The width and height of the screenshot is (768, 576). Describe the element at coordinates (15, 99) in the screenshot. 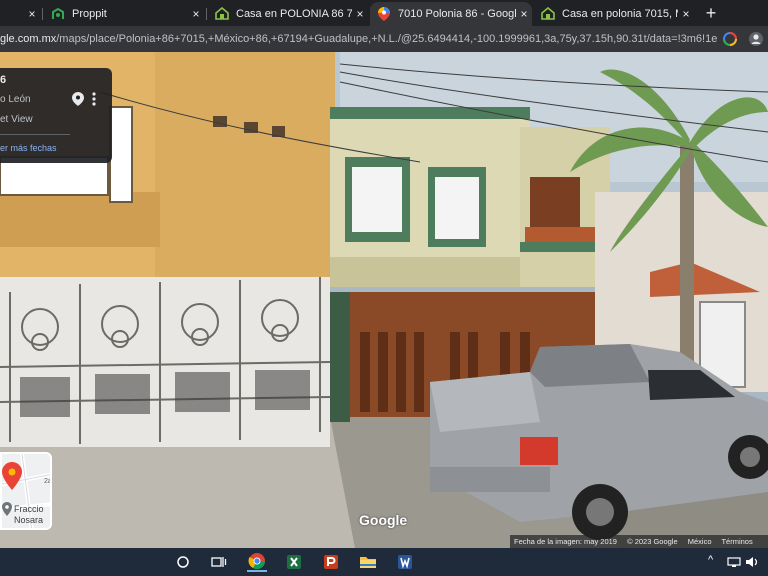

I see `place-subtitle: o León` at that location.